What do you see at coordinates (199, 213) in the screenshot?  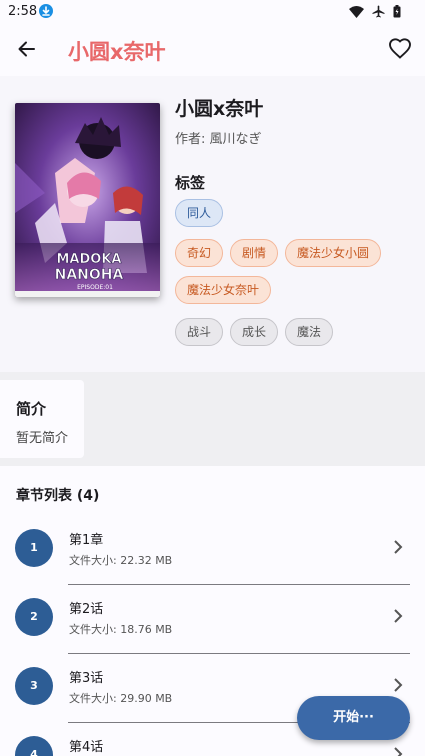 I see `tag-chip: 同人` at bounding box center [199, 213].